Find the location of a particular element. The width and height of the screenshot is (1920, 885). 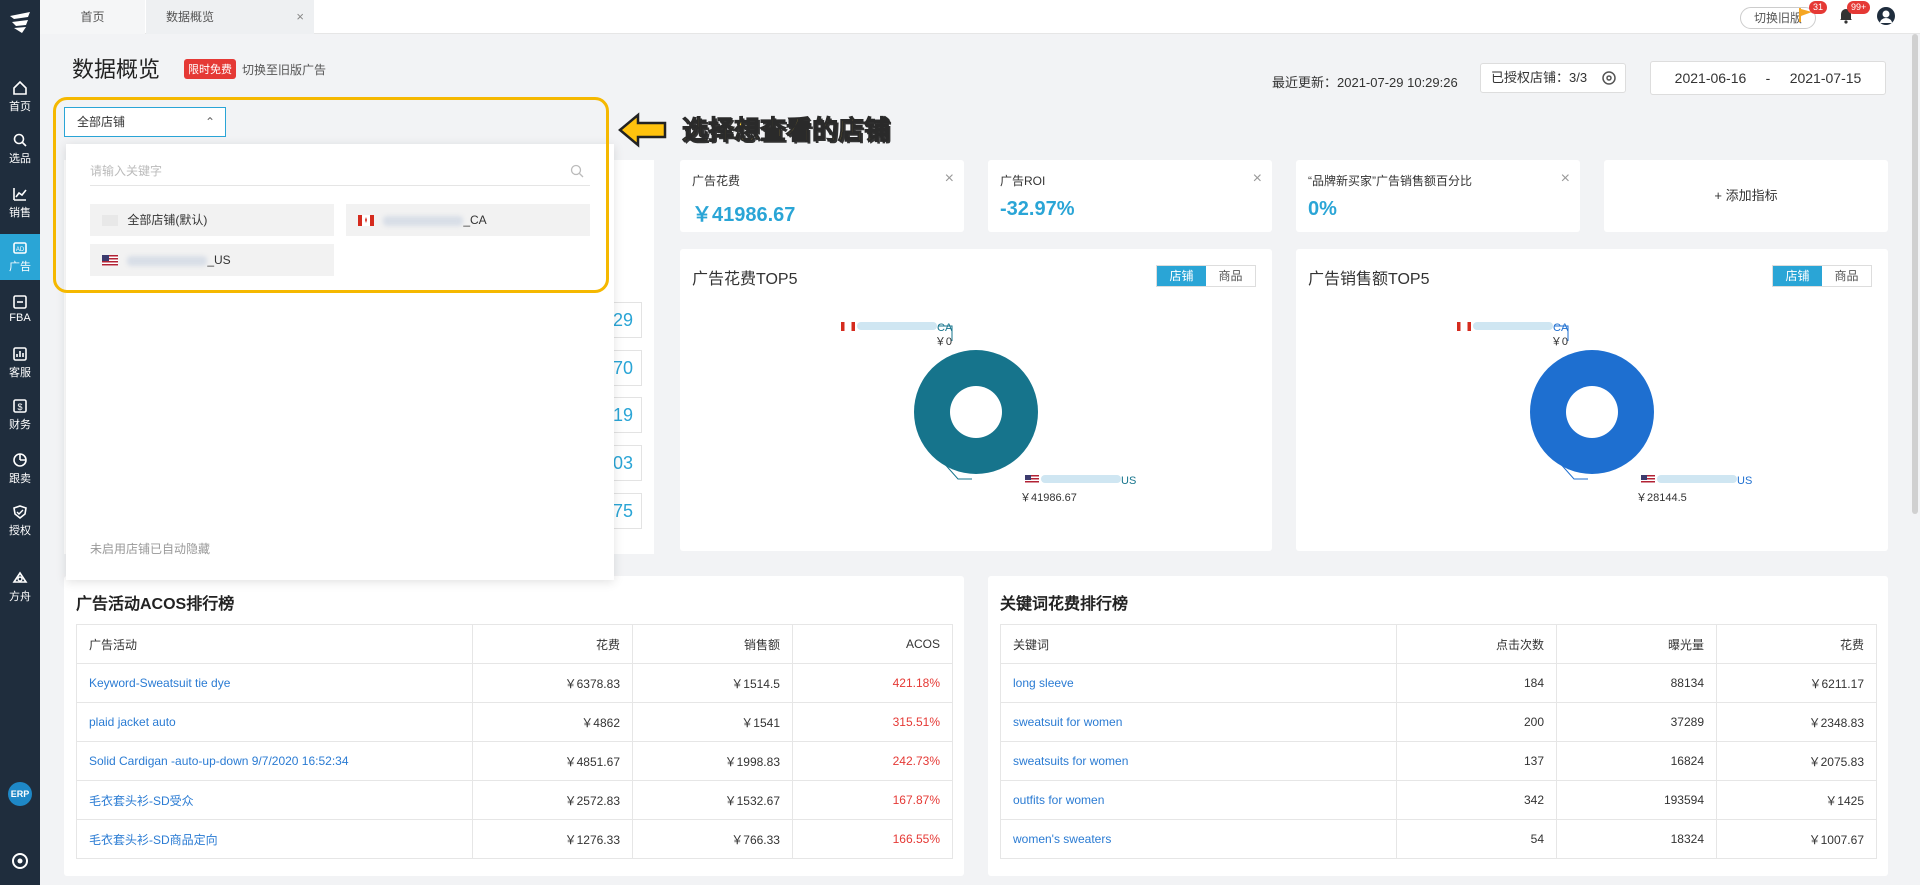

erp-icon: ERP is located at coordinates (20, 794).